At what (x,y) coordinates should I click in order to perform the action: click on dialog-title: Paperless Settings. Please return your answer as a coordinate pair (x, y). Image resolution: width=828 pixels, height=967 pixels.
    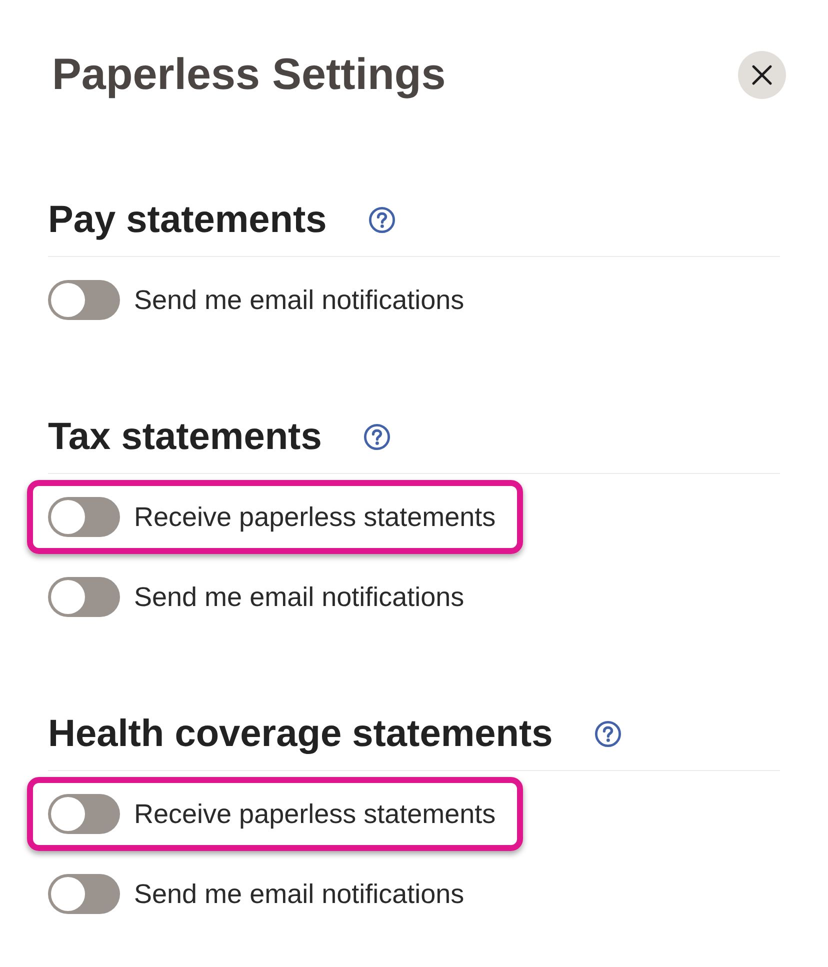
    Looking at the image, I should click on (249, 75).